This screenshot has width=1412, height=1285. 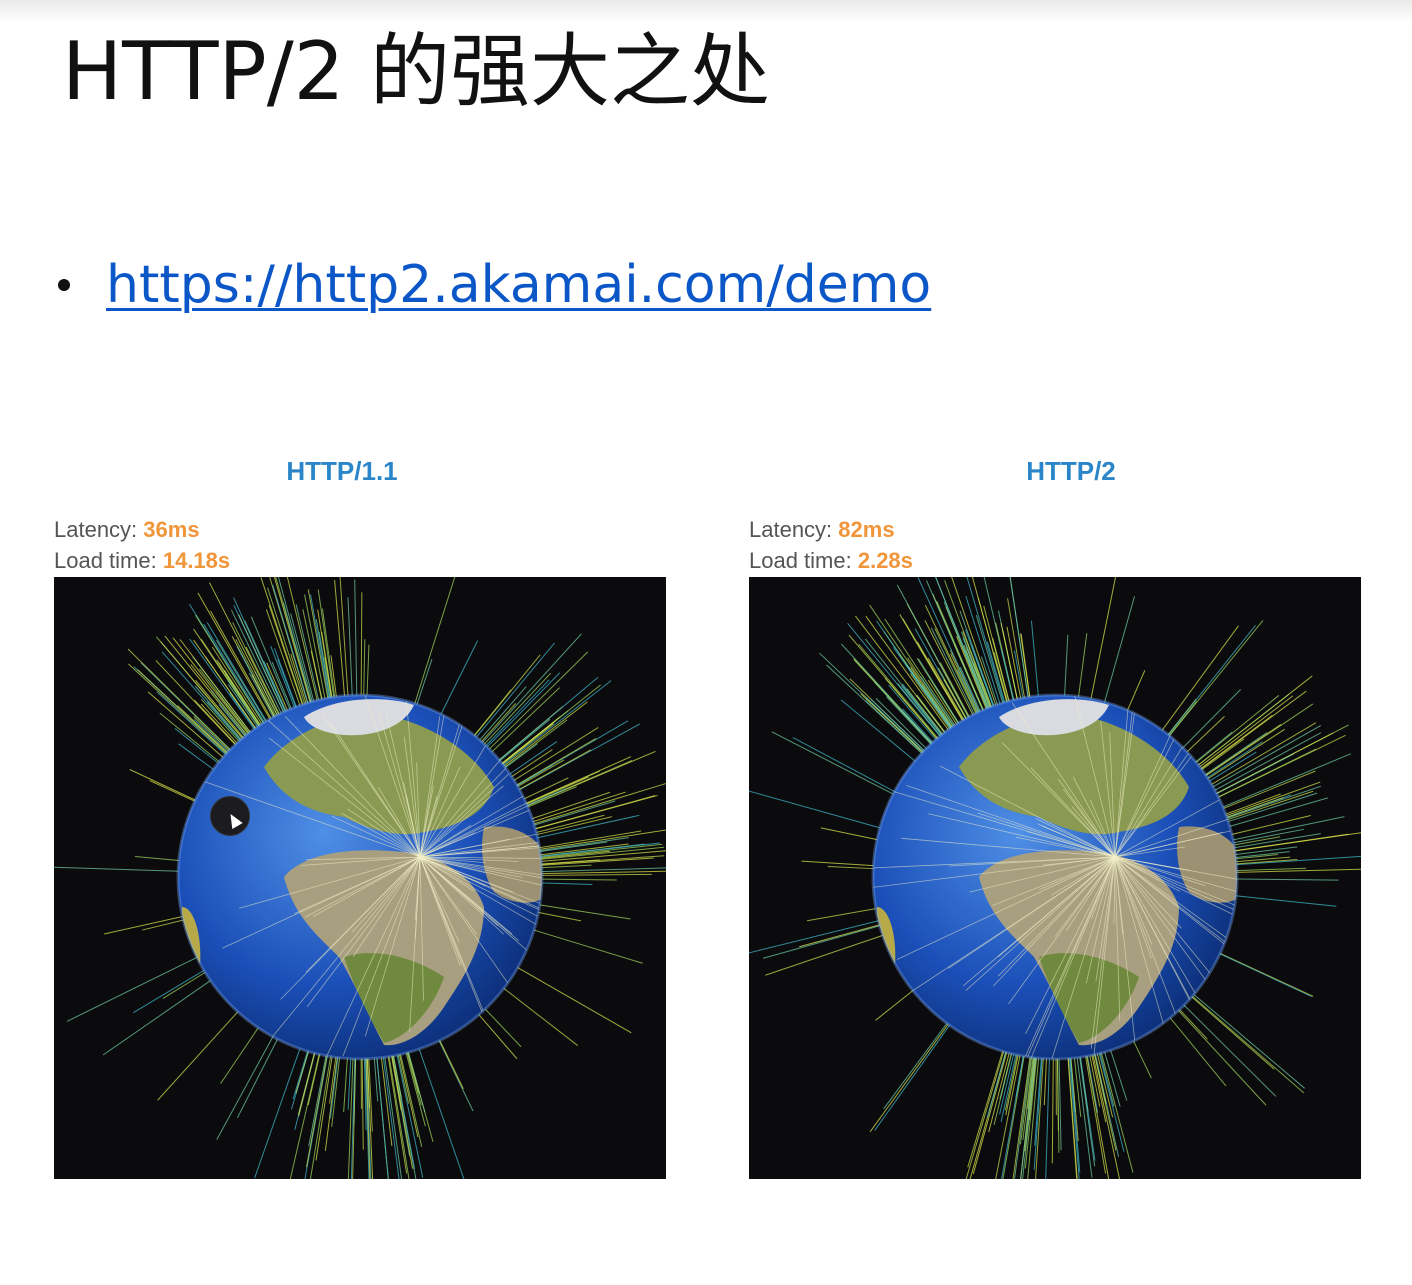 I want to click on load-time-value: 2.28s, so click(x=885, y=560).